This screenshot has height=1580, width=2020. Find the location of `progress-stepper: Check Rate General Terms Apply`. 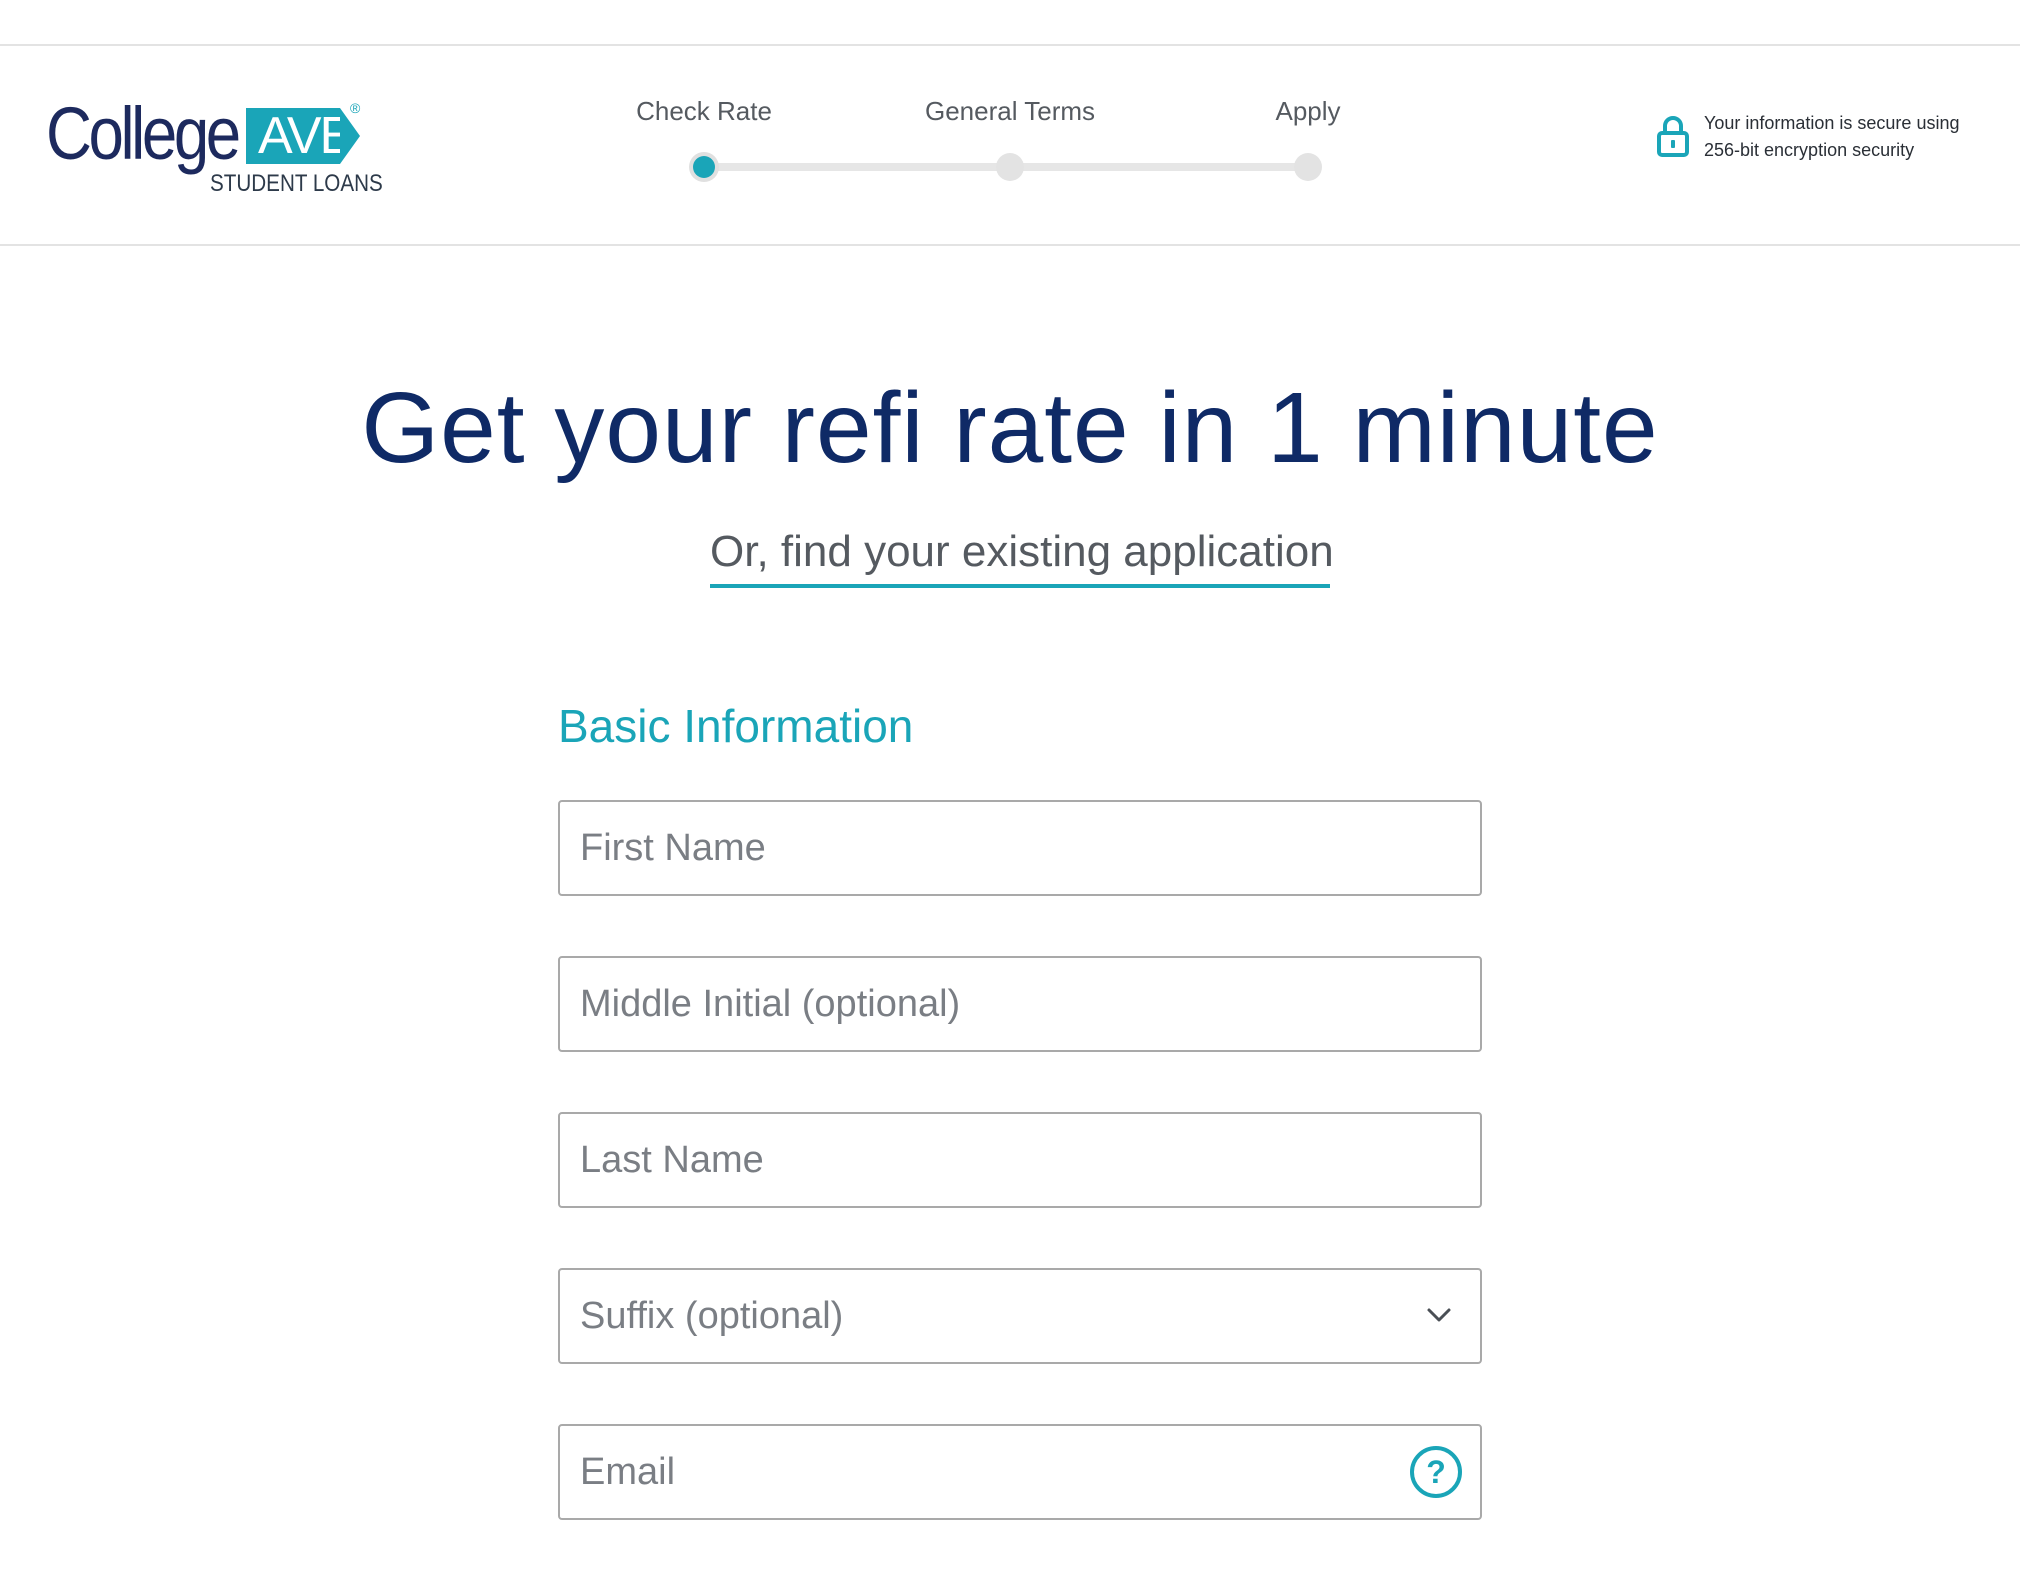

progress-stepper: Check Rate General Terms Apply is located at coordinates (980, 140).